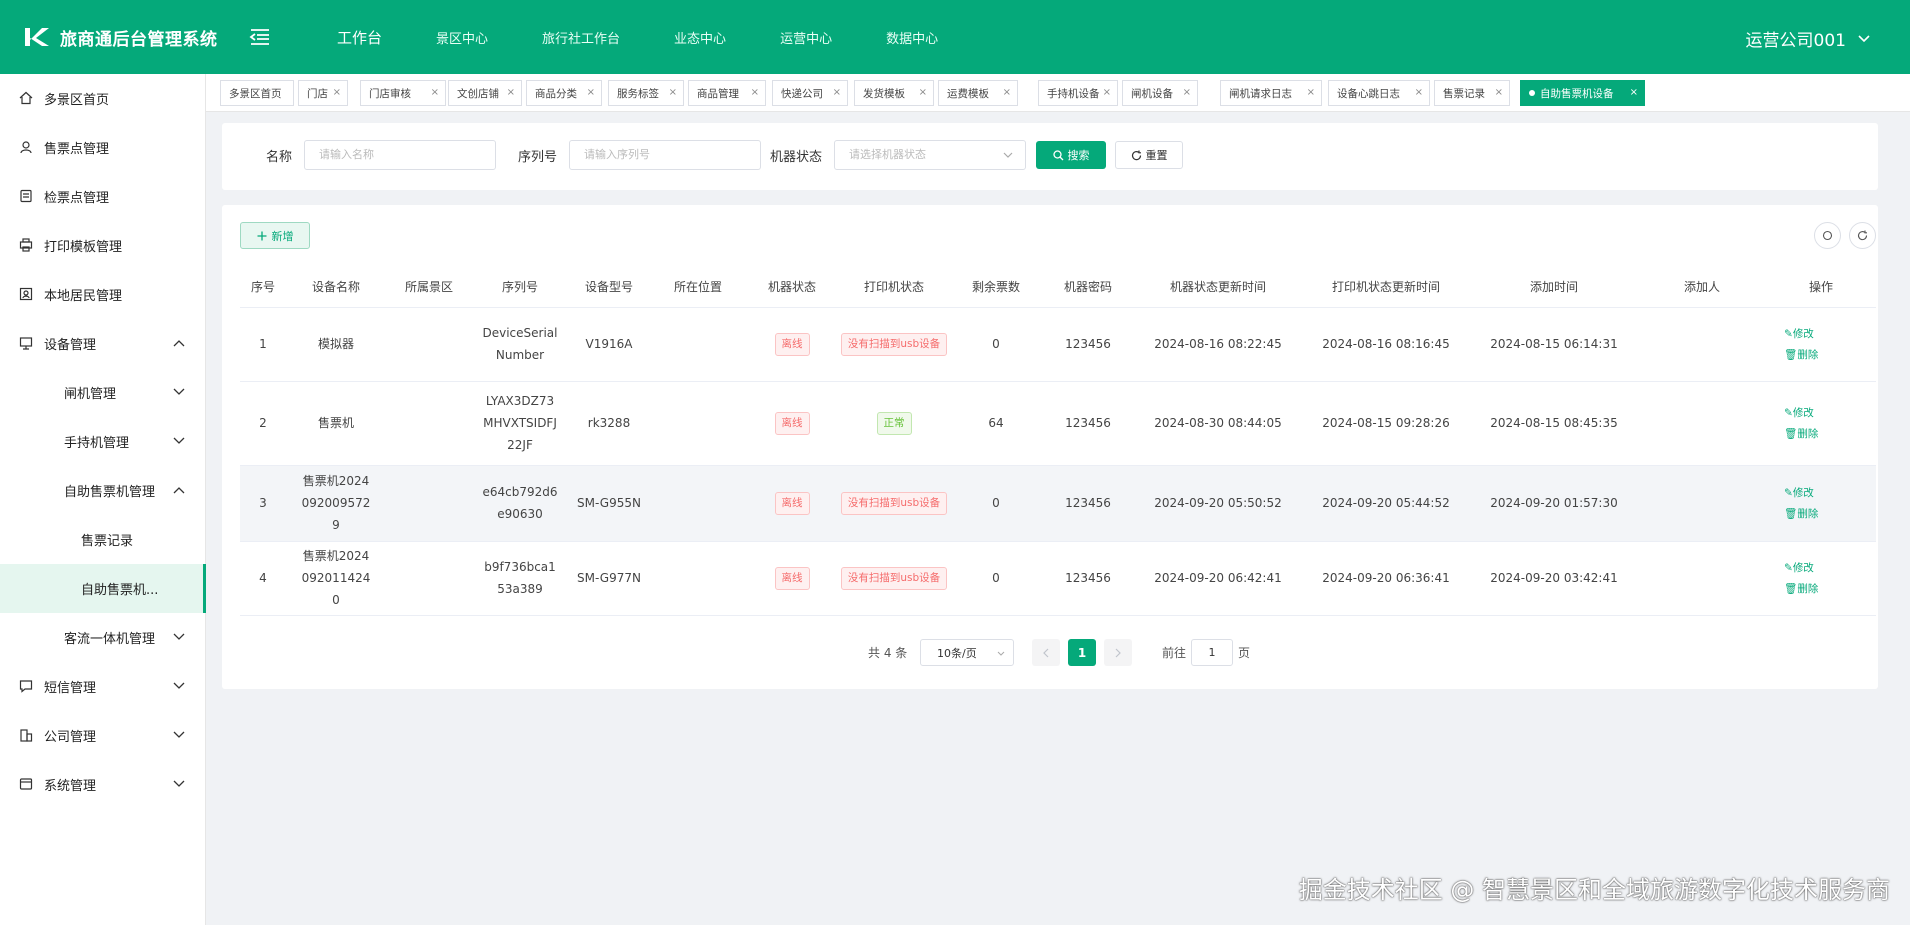 This screenshot has height=925, width=1910. Describe the element at coordinates (485, 93) in the screenshot. I see `tab-creative-shop: 文创店铺 ×` at that location.